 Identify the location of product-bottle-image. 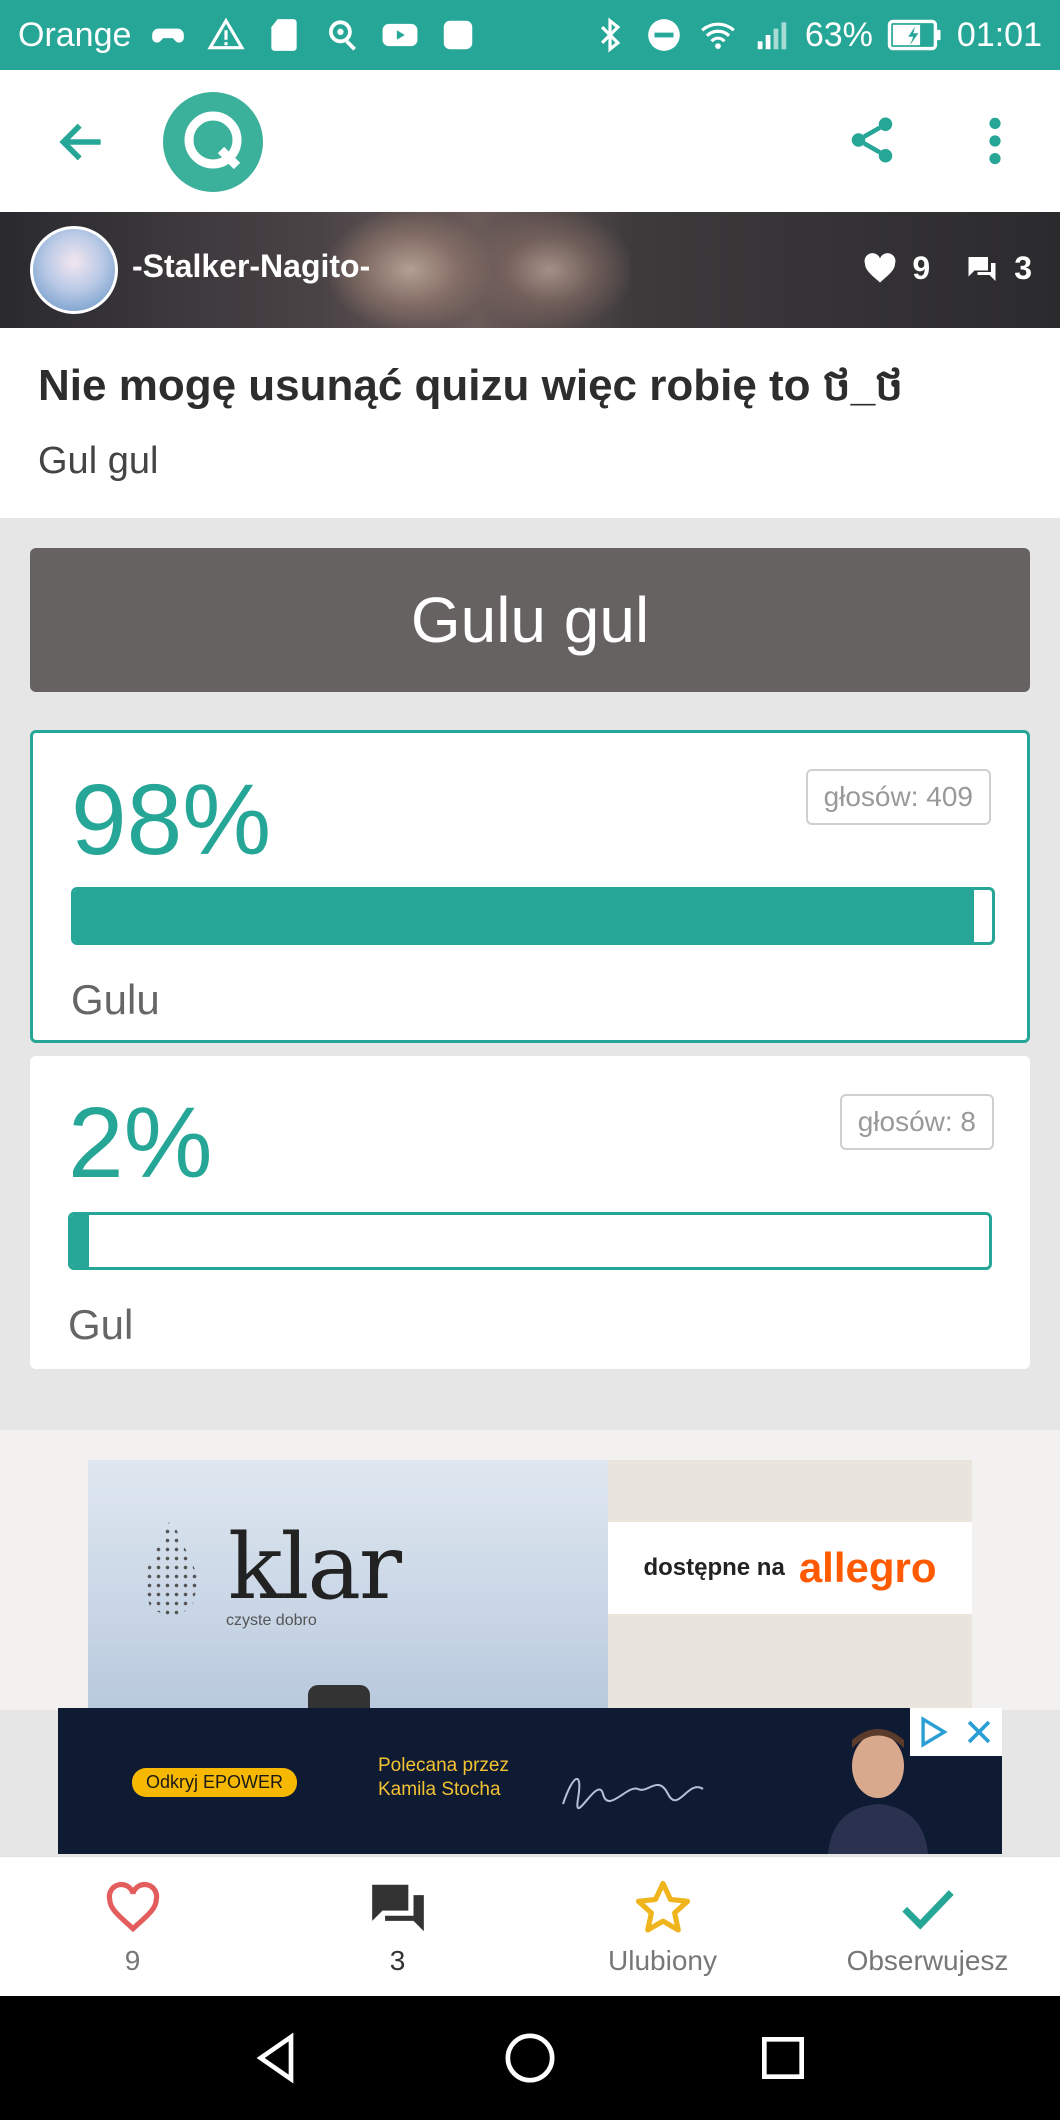
(339, 1697).